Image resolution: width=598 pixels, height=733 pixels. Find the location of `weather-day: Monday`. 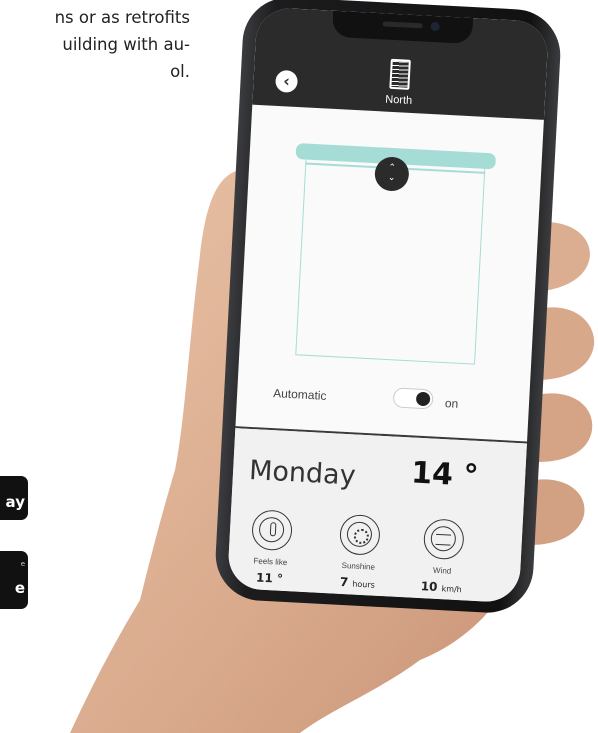

weather-day: Monday is located at coordinates (302, 473).